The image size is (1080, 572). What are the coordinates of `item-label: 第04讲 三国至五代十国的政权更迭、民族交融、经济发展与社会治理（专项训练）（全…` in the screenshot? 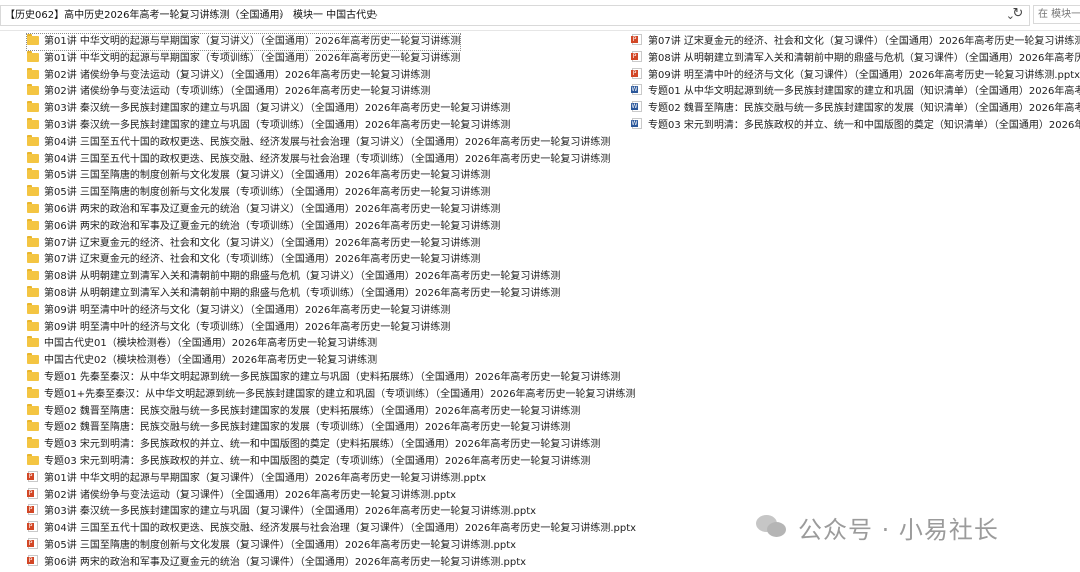 It's located at (327, 159).